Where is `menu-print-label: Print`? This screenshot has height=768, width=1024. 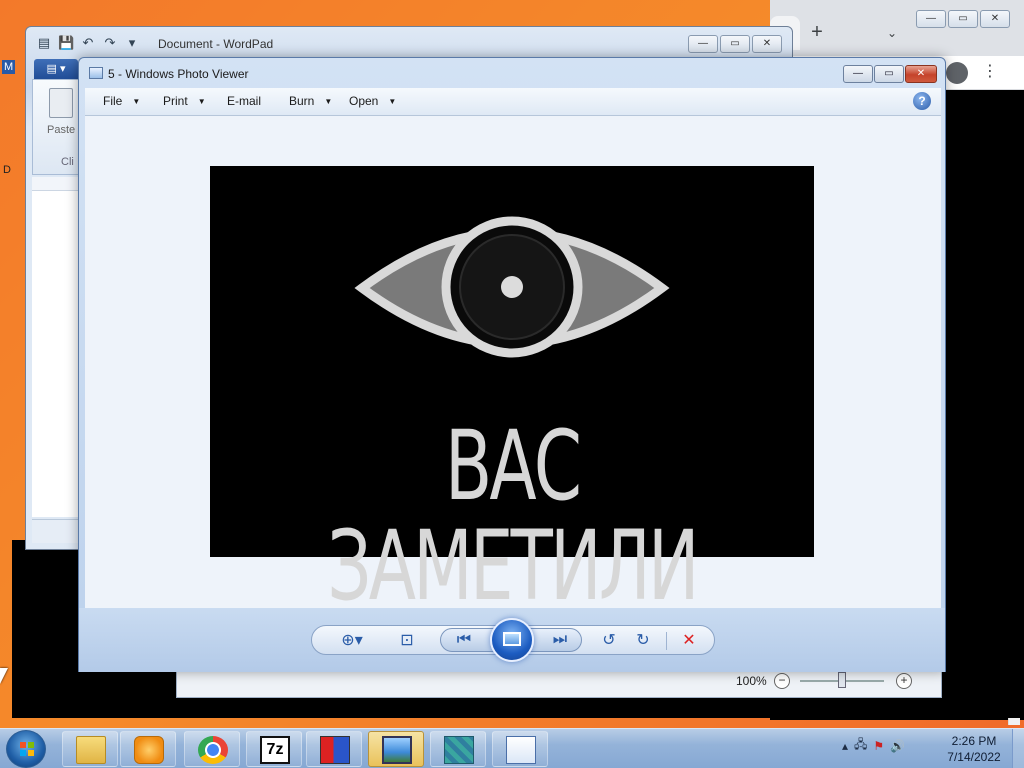
menu-print-label: Print is located at coordinates (175, 101).